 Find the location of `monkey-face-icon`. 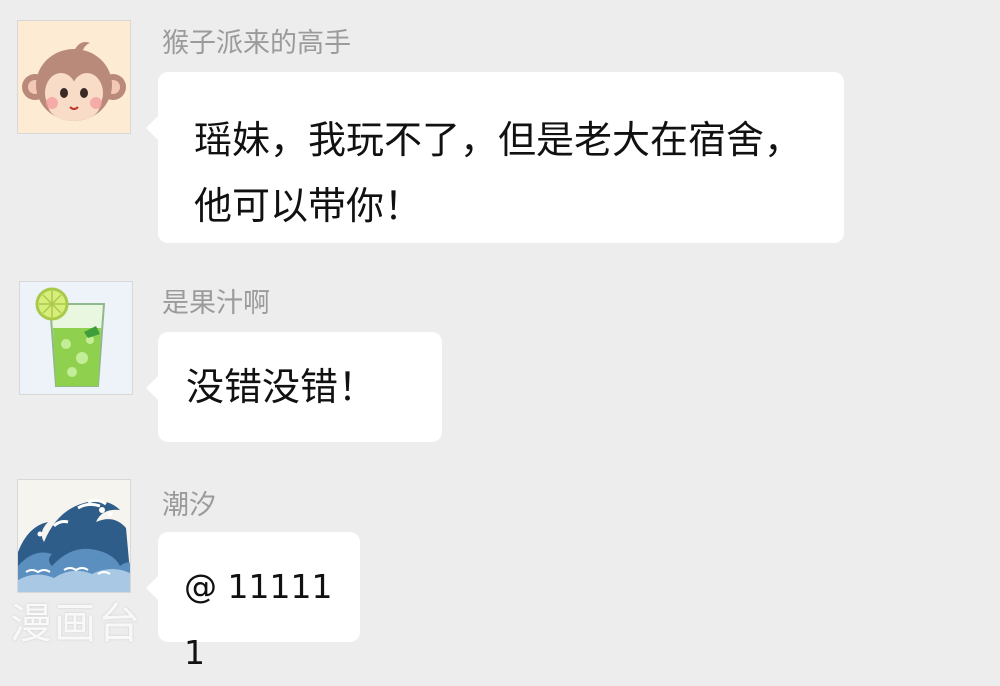

monkey-face-icon is located at coordinates (74, 77).